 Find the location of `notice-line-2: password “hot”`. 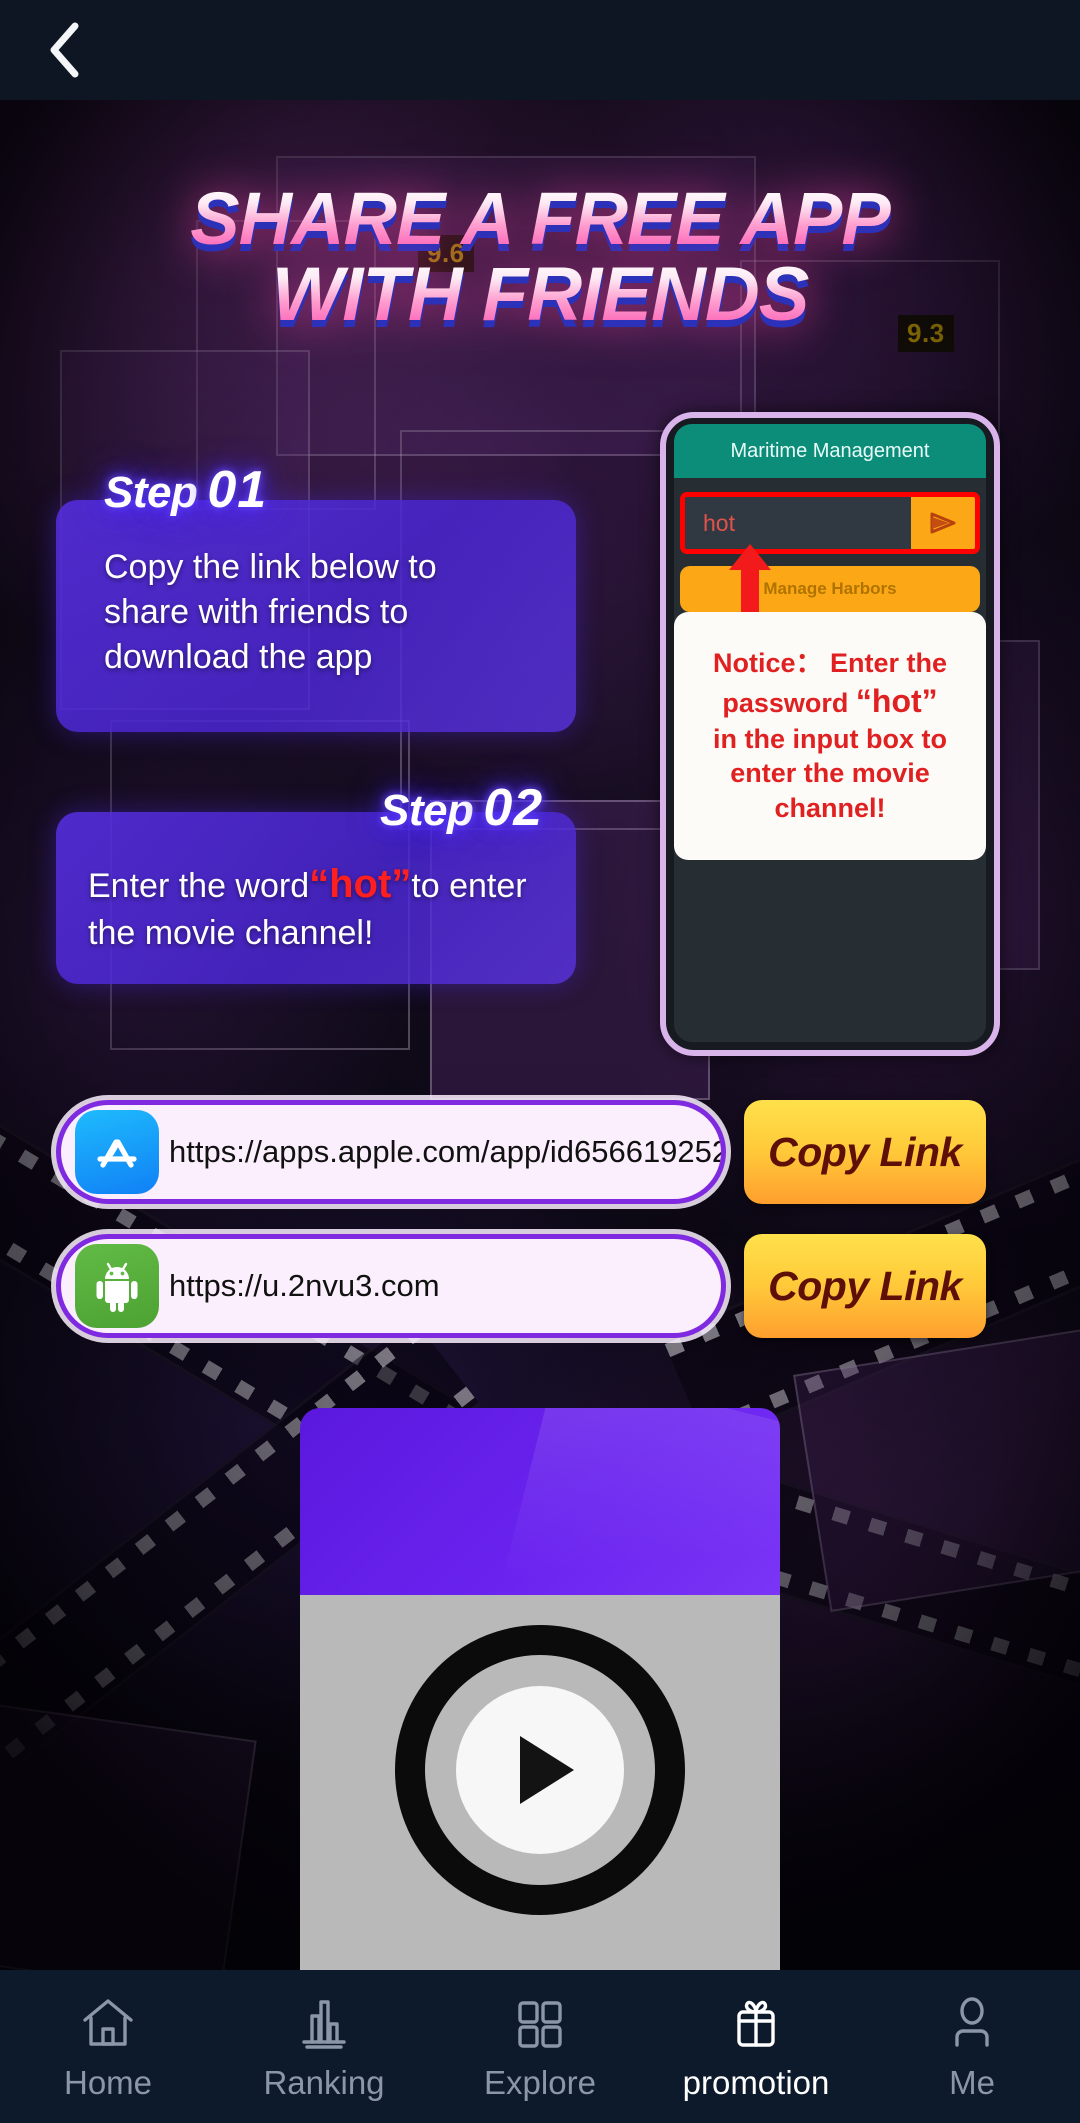

notice-line-2: password “hot” is located at coordinates (830, 701).